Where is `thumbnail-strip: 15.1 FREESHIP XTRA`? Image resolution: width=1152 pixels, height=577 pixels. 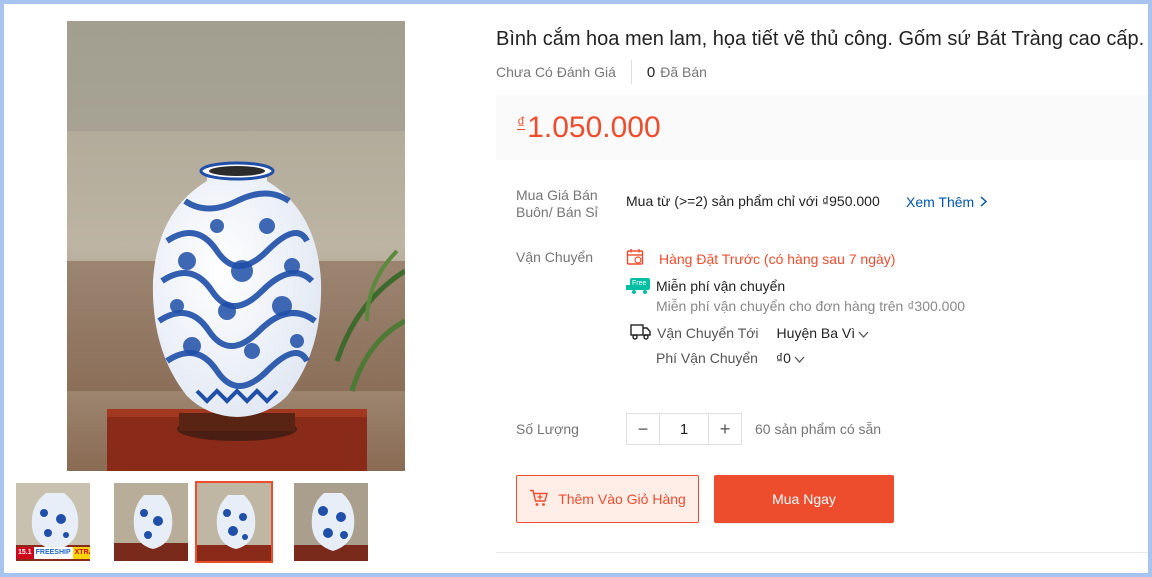 thumbnail-strip: 15.1 FREESHIP XTRA is located at coordinates (194, 522).